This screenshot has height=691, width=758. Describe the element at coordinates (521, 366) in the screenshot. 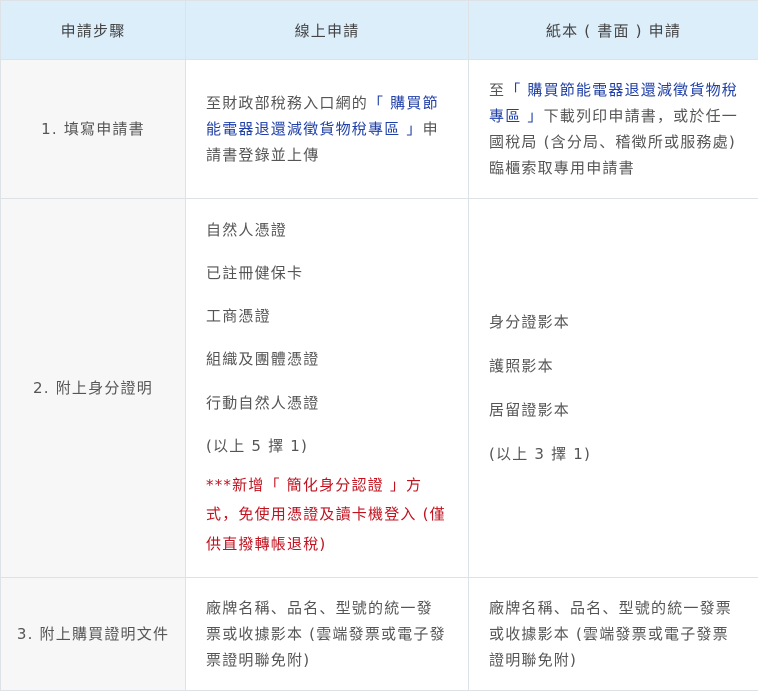

I see `list-item: 護照影本` at that location.